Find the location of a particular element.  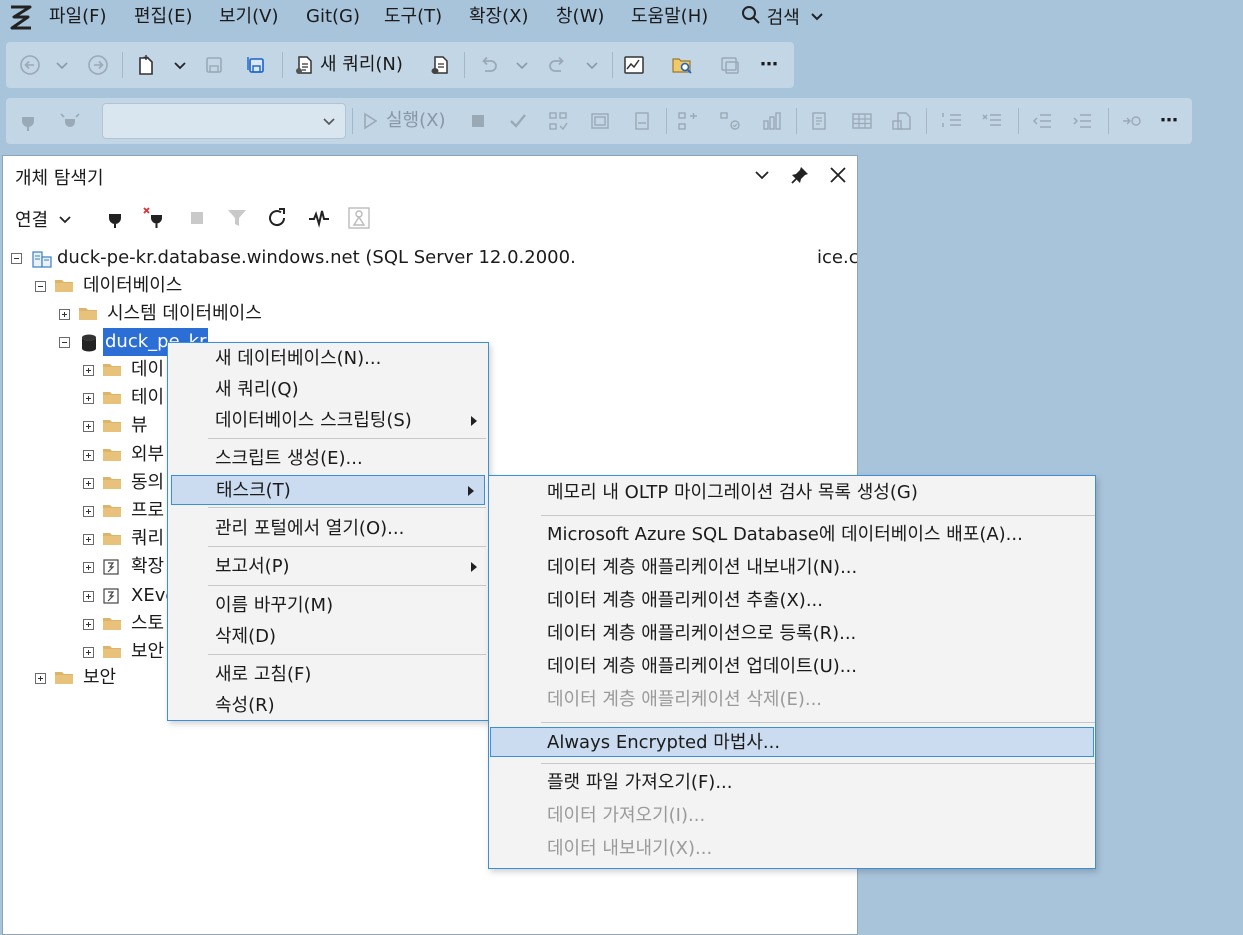

save-all-icon is located at coordinates (256, 65).